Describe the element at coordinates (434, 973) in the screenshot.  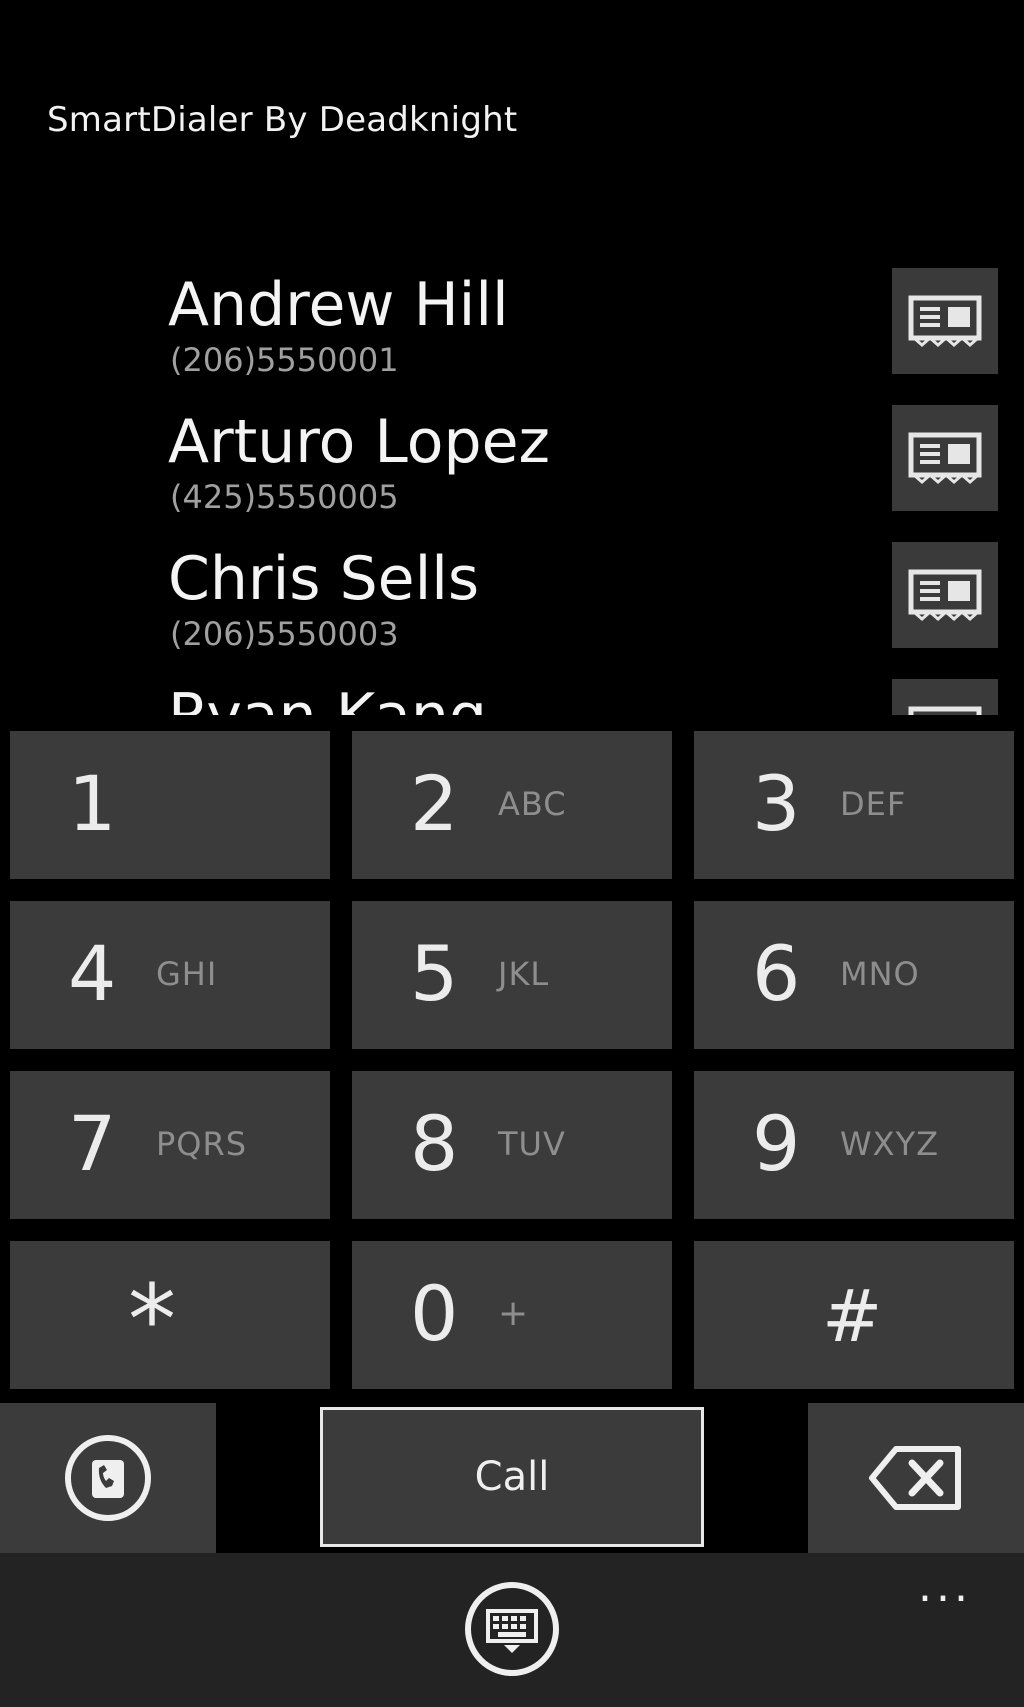
I see `key-digit: 5` at that location.